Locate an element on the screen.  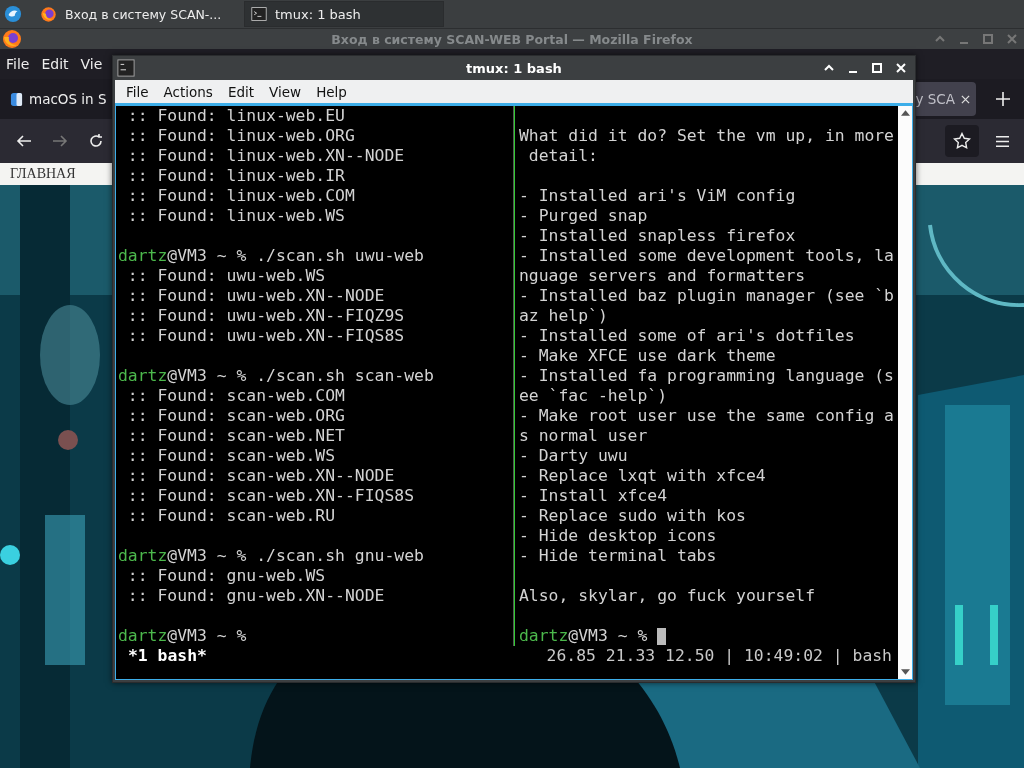
terminal-line: - Installed ari's ViM config is located at coordinates (658, 196).